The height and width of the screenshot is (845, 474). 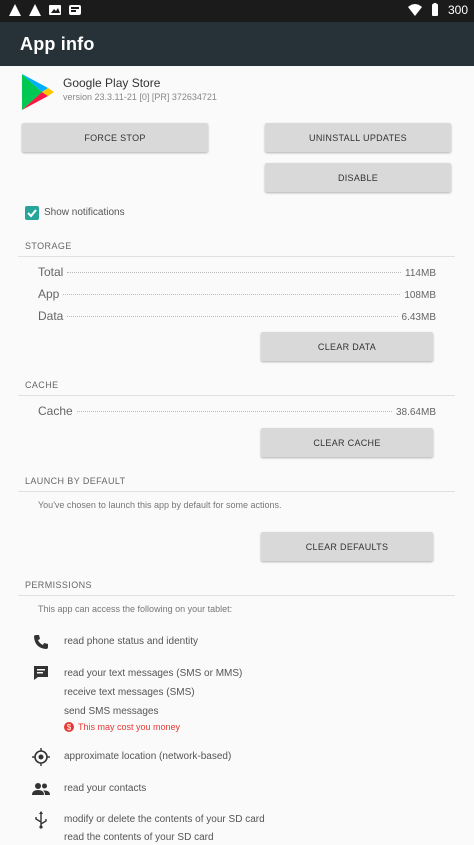 I want to click on storage-row-app: App 108MB, so click(x=237, y=294).